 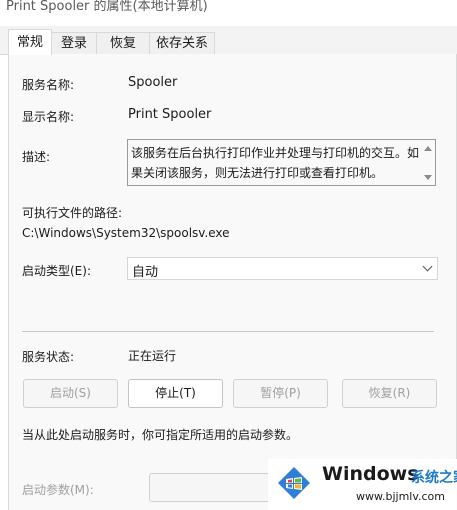 What do you see at coordinates (126, 233) in the screenshot?
I see `executable-path-value: C:\Windows\System32\spoolsv.exe` at bounding box center [126, 233].